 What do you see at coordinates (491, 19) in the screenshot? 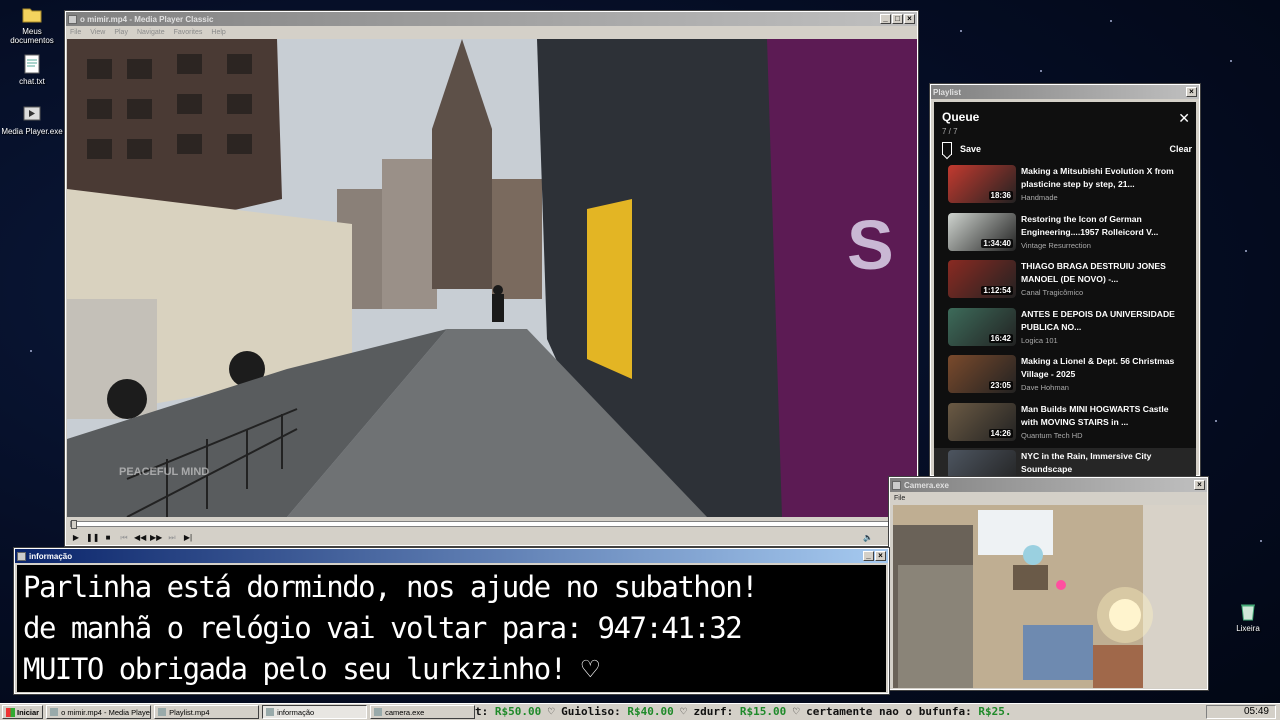
I see `mpc-titlebar: o mimir.mp4 - Media Player Classic _ □ ×` at bounding box center [491, 19].